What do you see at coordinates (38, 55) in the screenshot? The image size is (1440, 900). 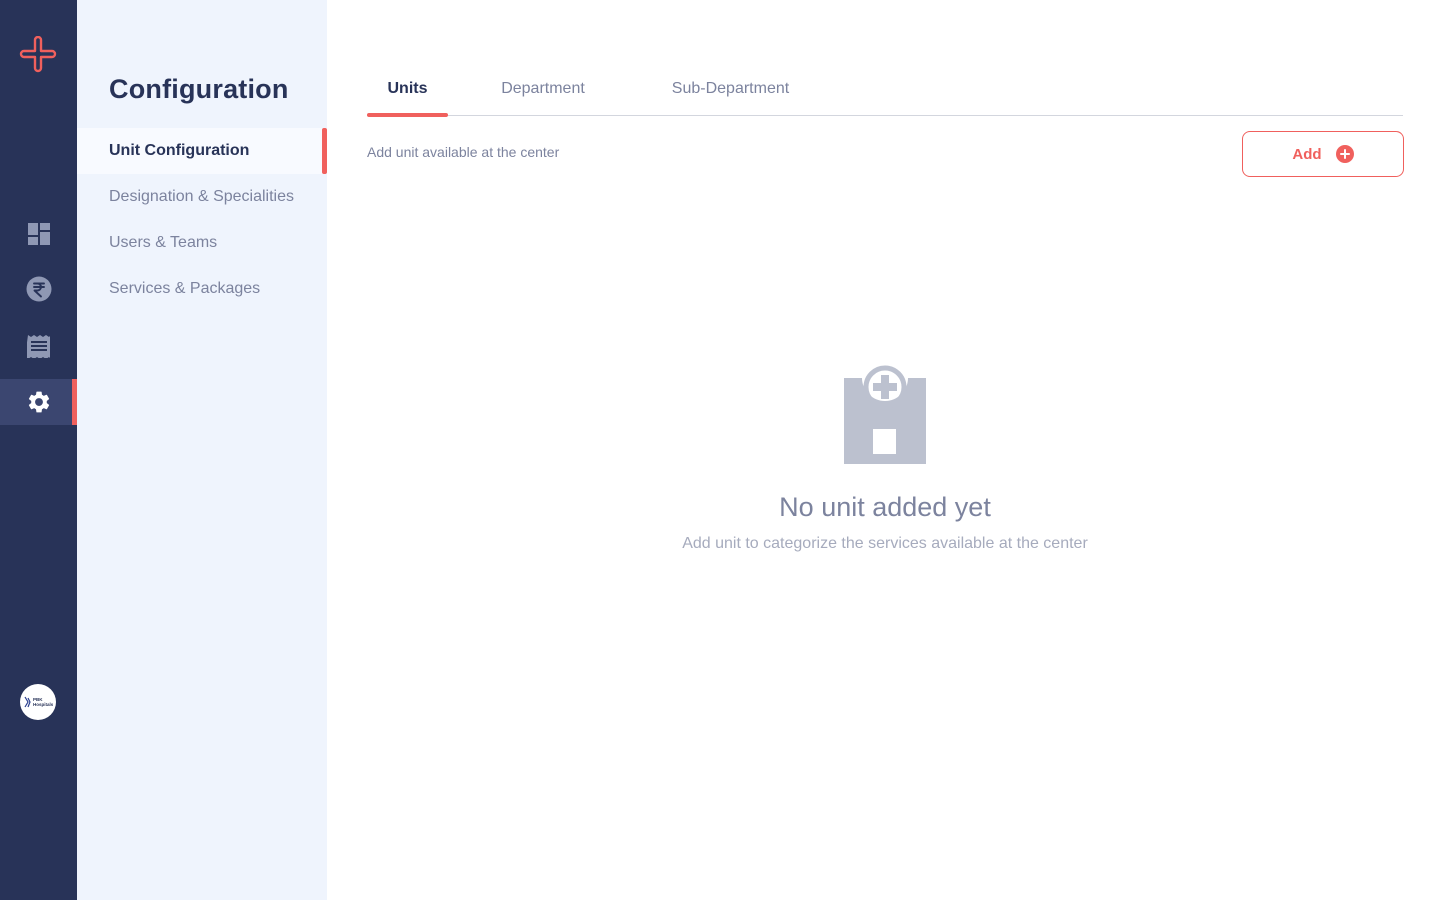 I see `plus-cross-logo-icon` at bounding box center [38, 55].